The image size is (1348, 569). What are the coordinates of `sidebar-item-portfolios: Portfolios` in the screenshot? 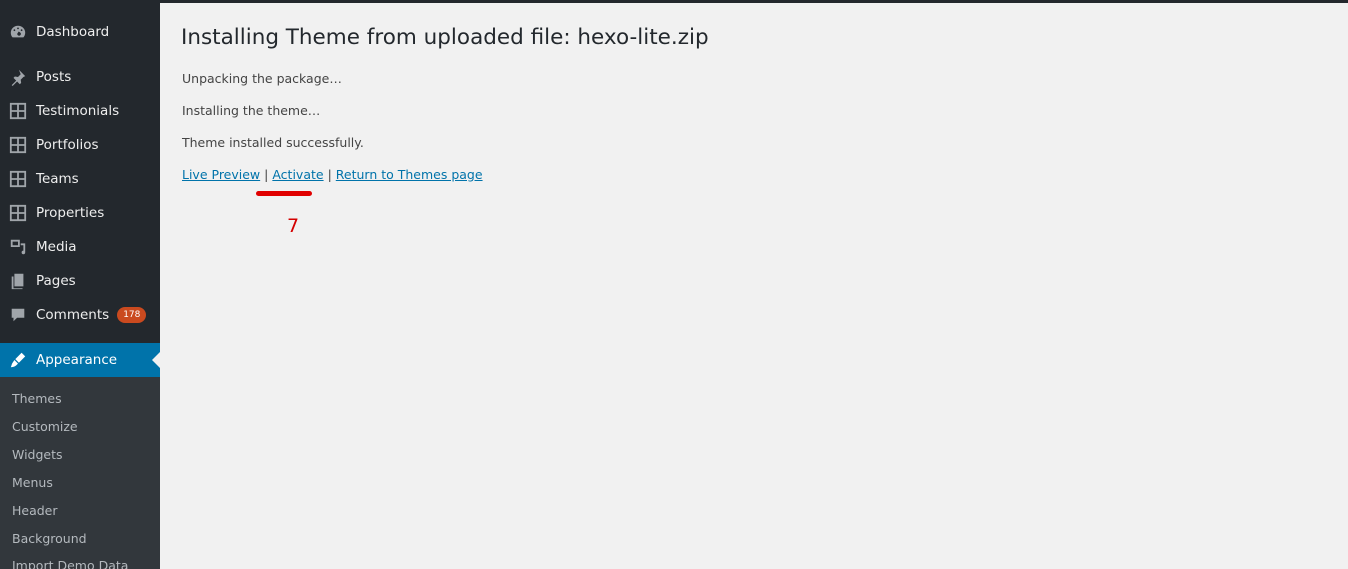 It's located at (80, 145).